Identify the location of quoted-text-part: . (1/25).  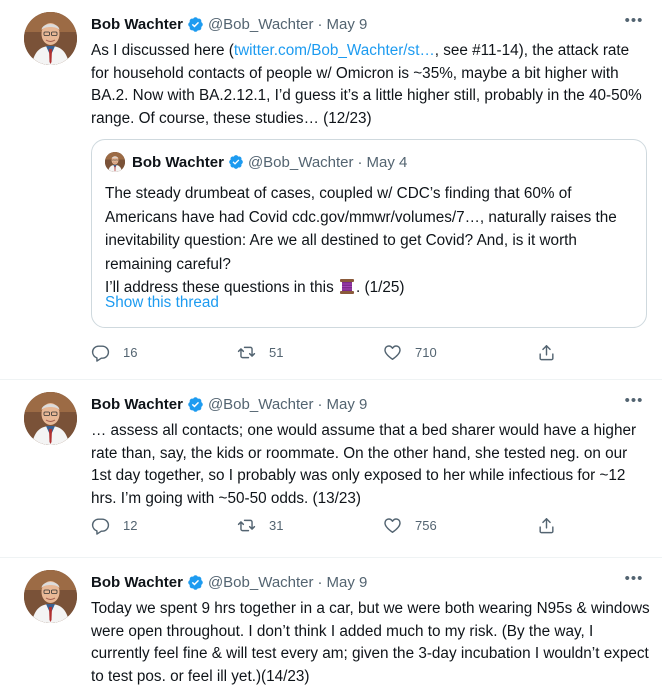
(380, 287).